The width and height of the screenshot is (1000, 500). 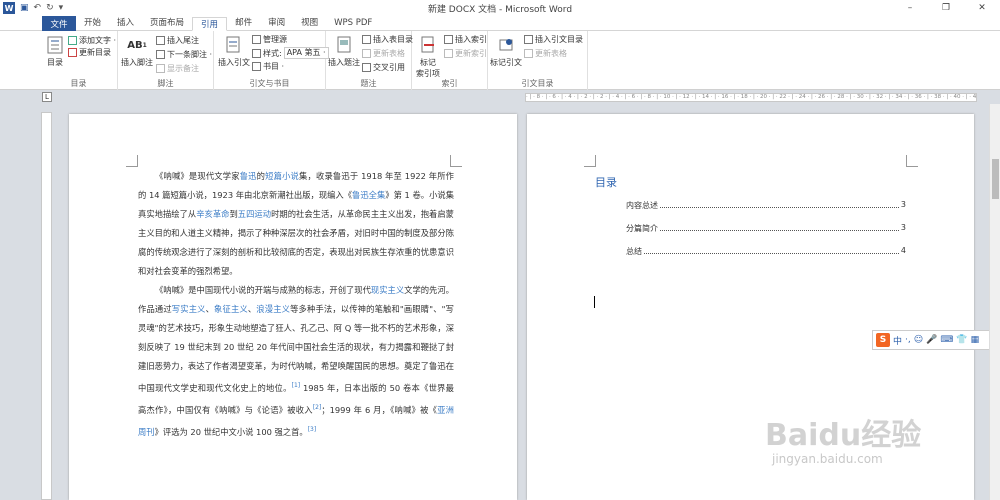 I want to click on undo-icon: ↶, so click(x=38, y=8).